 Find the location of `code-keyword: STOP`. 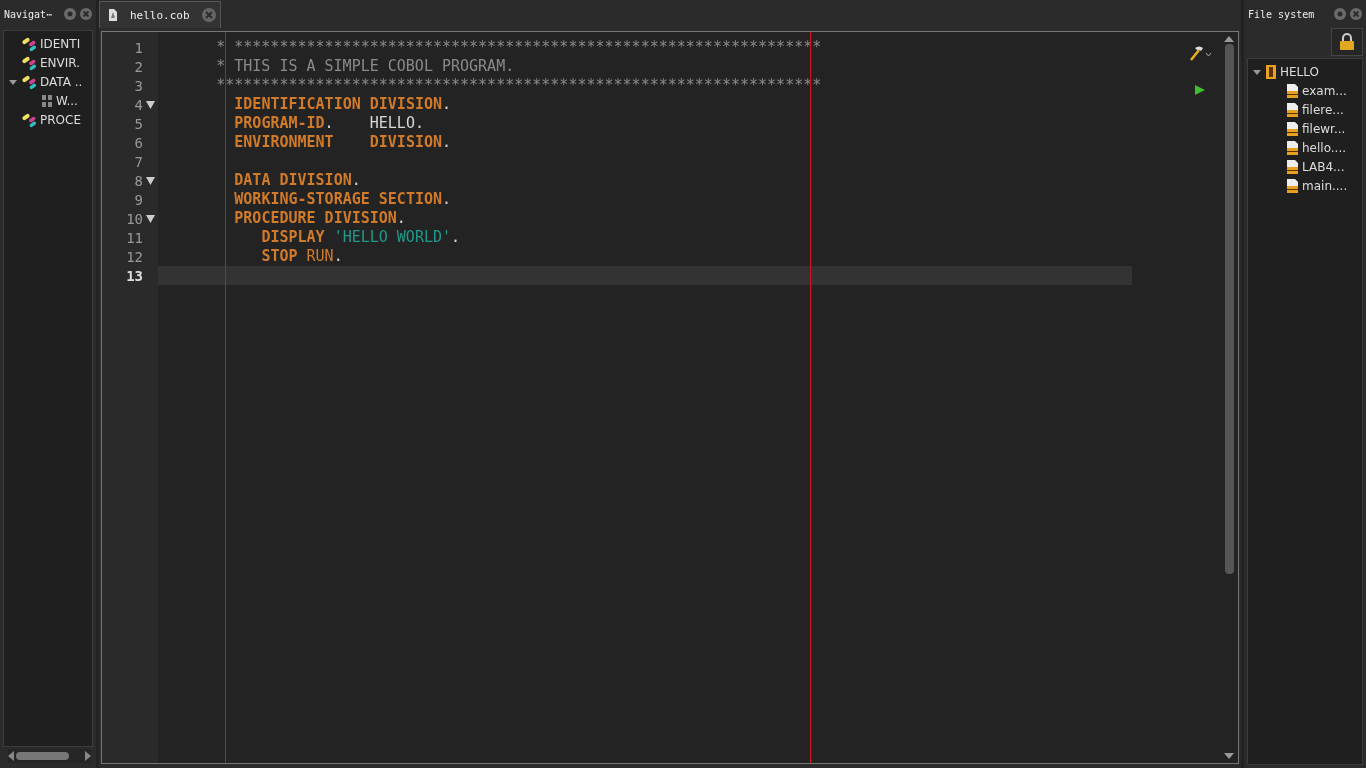

code-keyword: STOP is located at coordinates (279, 256).